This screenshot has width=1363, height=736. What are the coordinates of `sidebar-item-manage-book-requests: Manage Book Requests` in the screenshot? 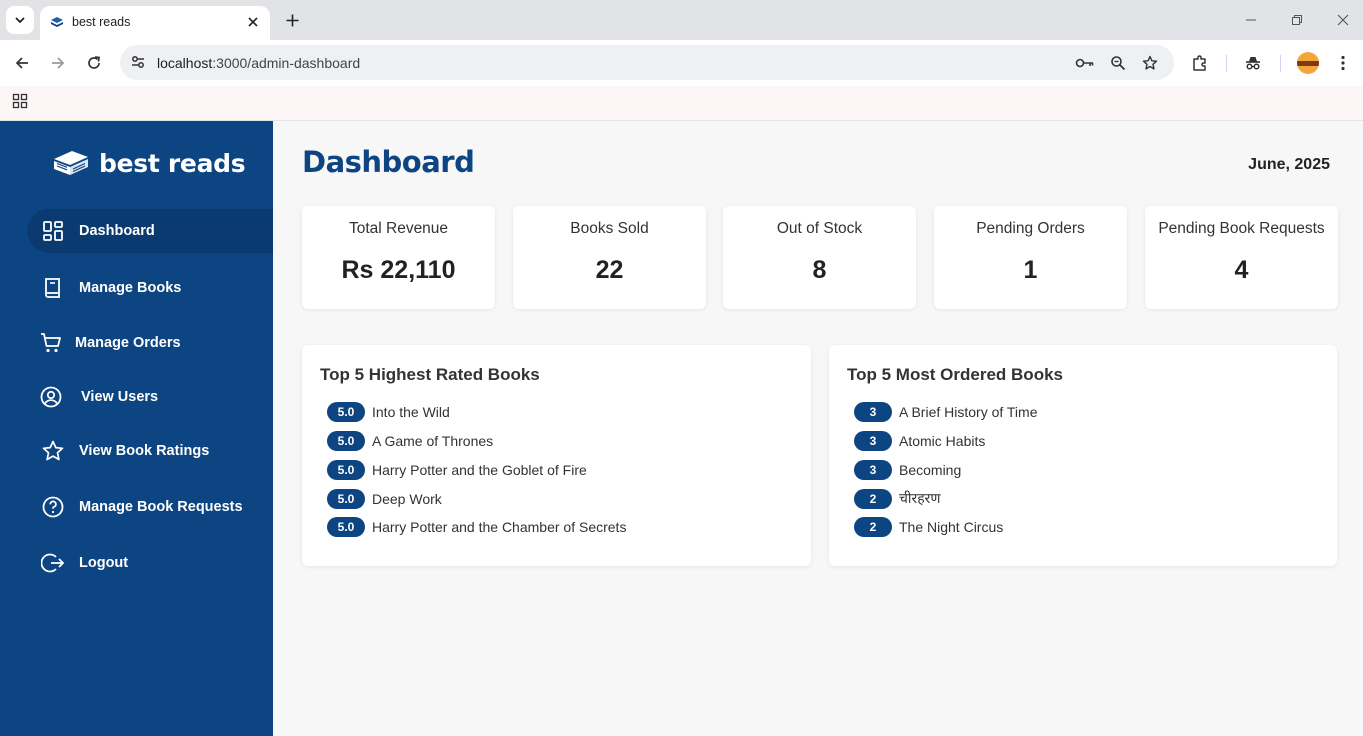 It's located at (150, 507).